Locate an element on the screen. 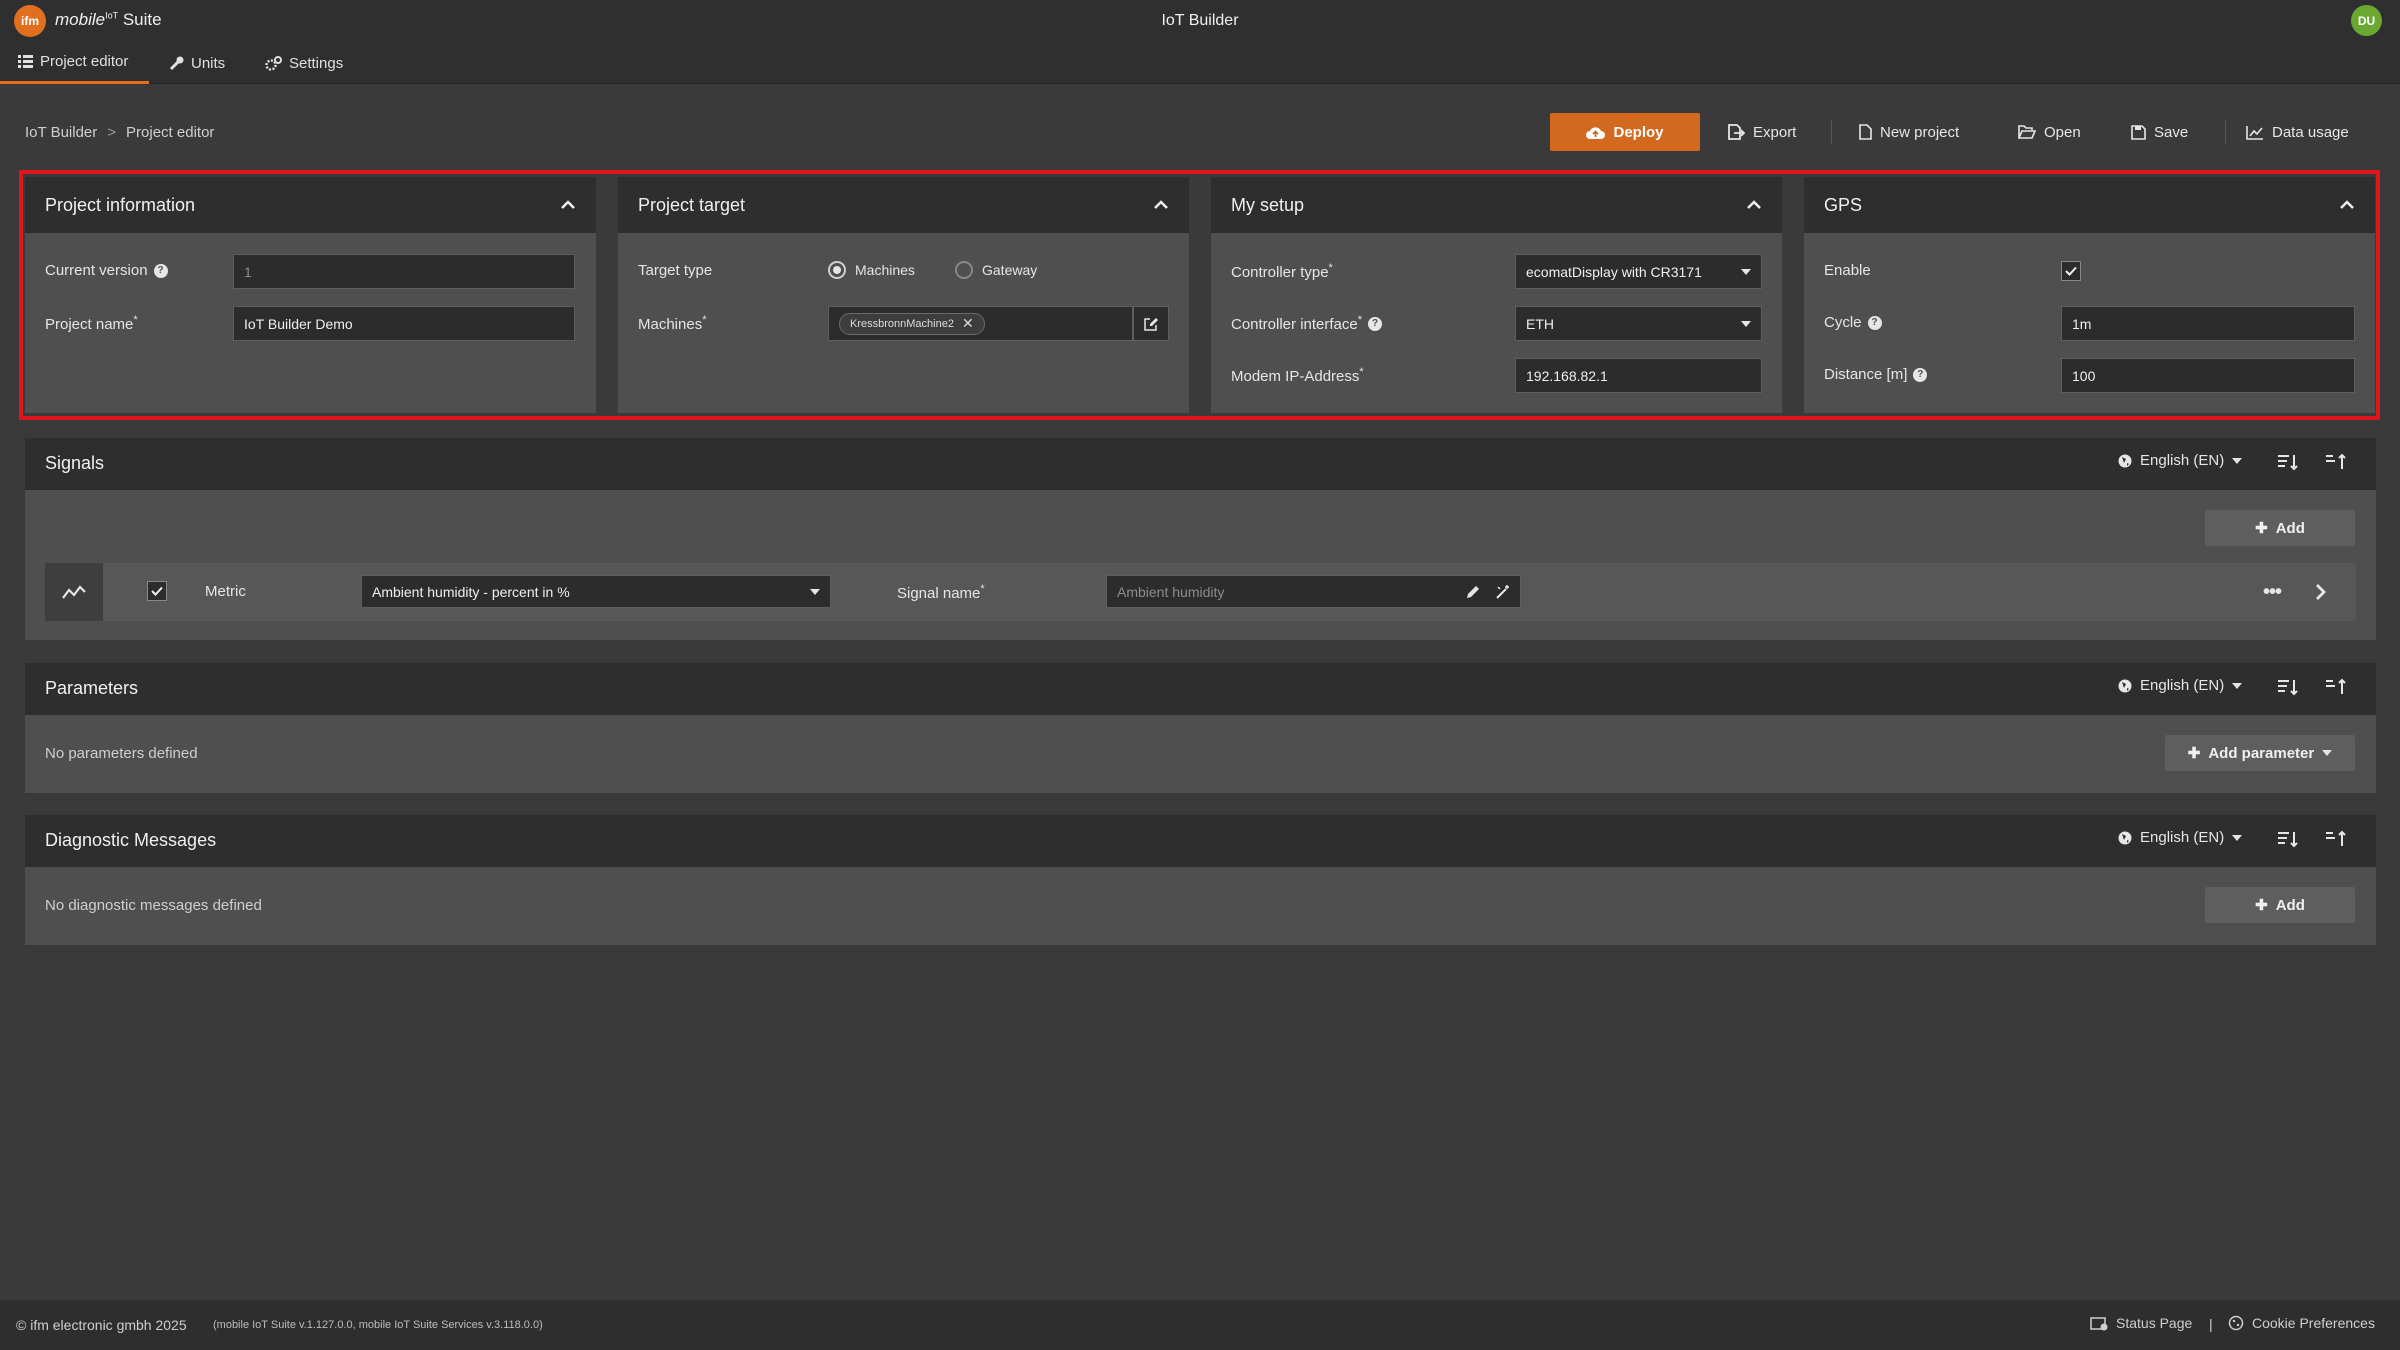 The width and height of the screenshot is (2400, 1350). ifm-logo: ifm is located at coordinates (30, 21).